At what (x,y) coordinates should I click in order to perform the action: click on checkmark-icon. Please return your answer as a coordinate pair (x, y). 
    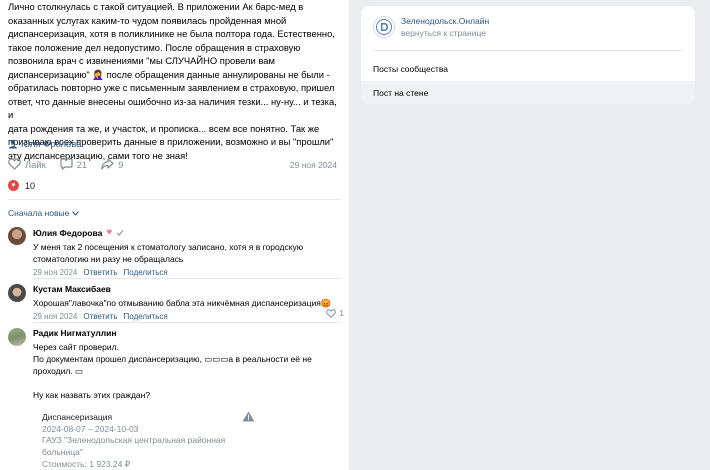
    Looking at the image, I should click on (120, 232).